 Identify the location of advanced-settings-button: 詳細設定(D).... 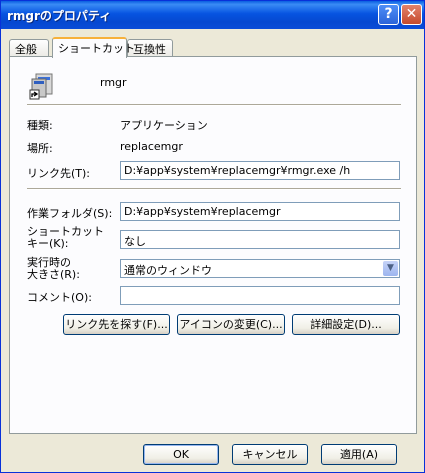
(346, 324).